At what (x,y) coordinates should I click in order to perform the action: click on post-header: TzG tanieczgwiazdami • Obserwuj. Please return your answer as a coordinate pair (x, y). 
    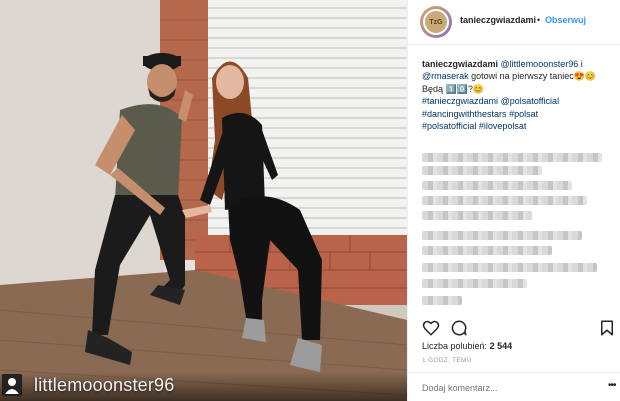
    Looking at the image, I should click on (514, 22).